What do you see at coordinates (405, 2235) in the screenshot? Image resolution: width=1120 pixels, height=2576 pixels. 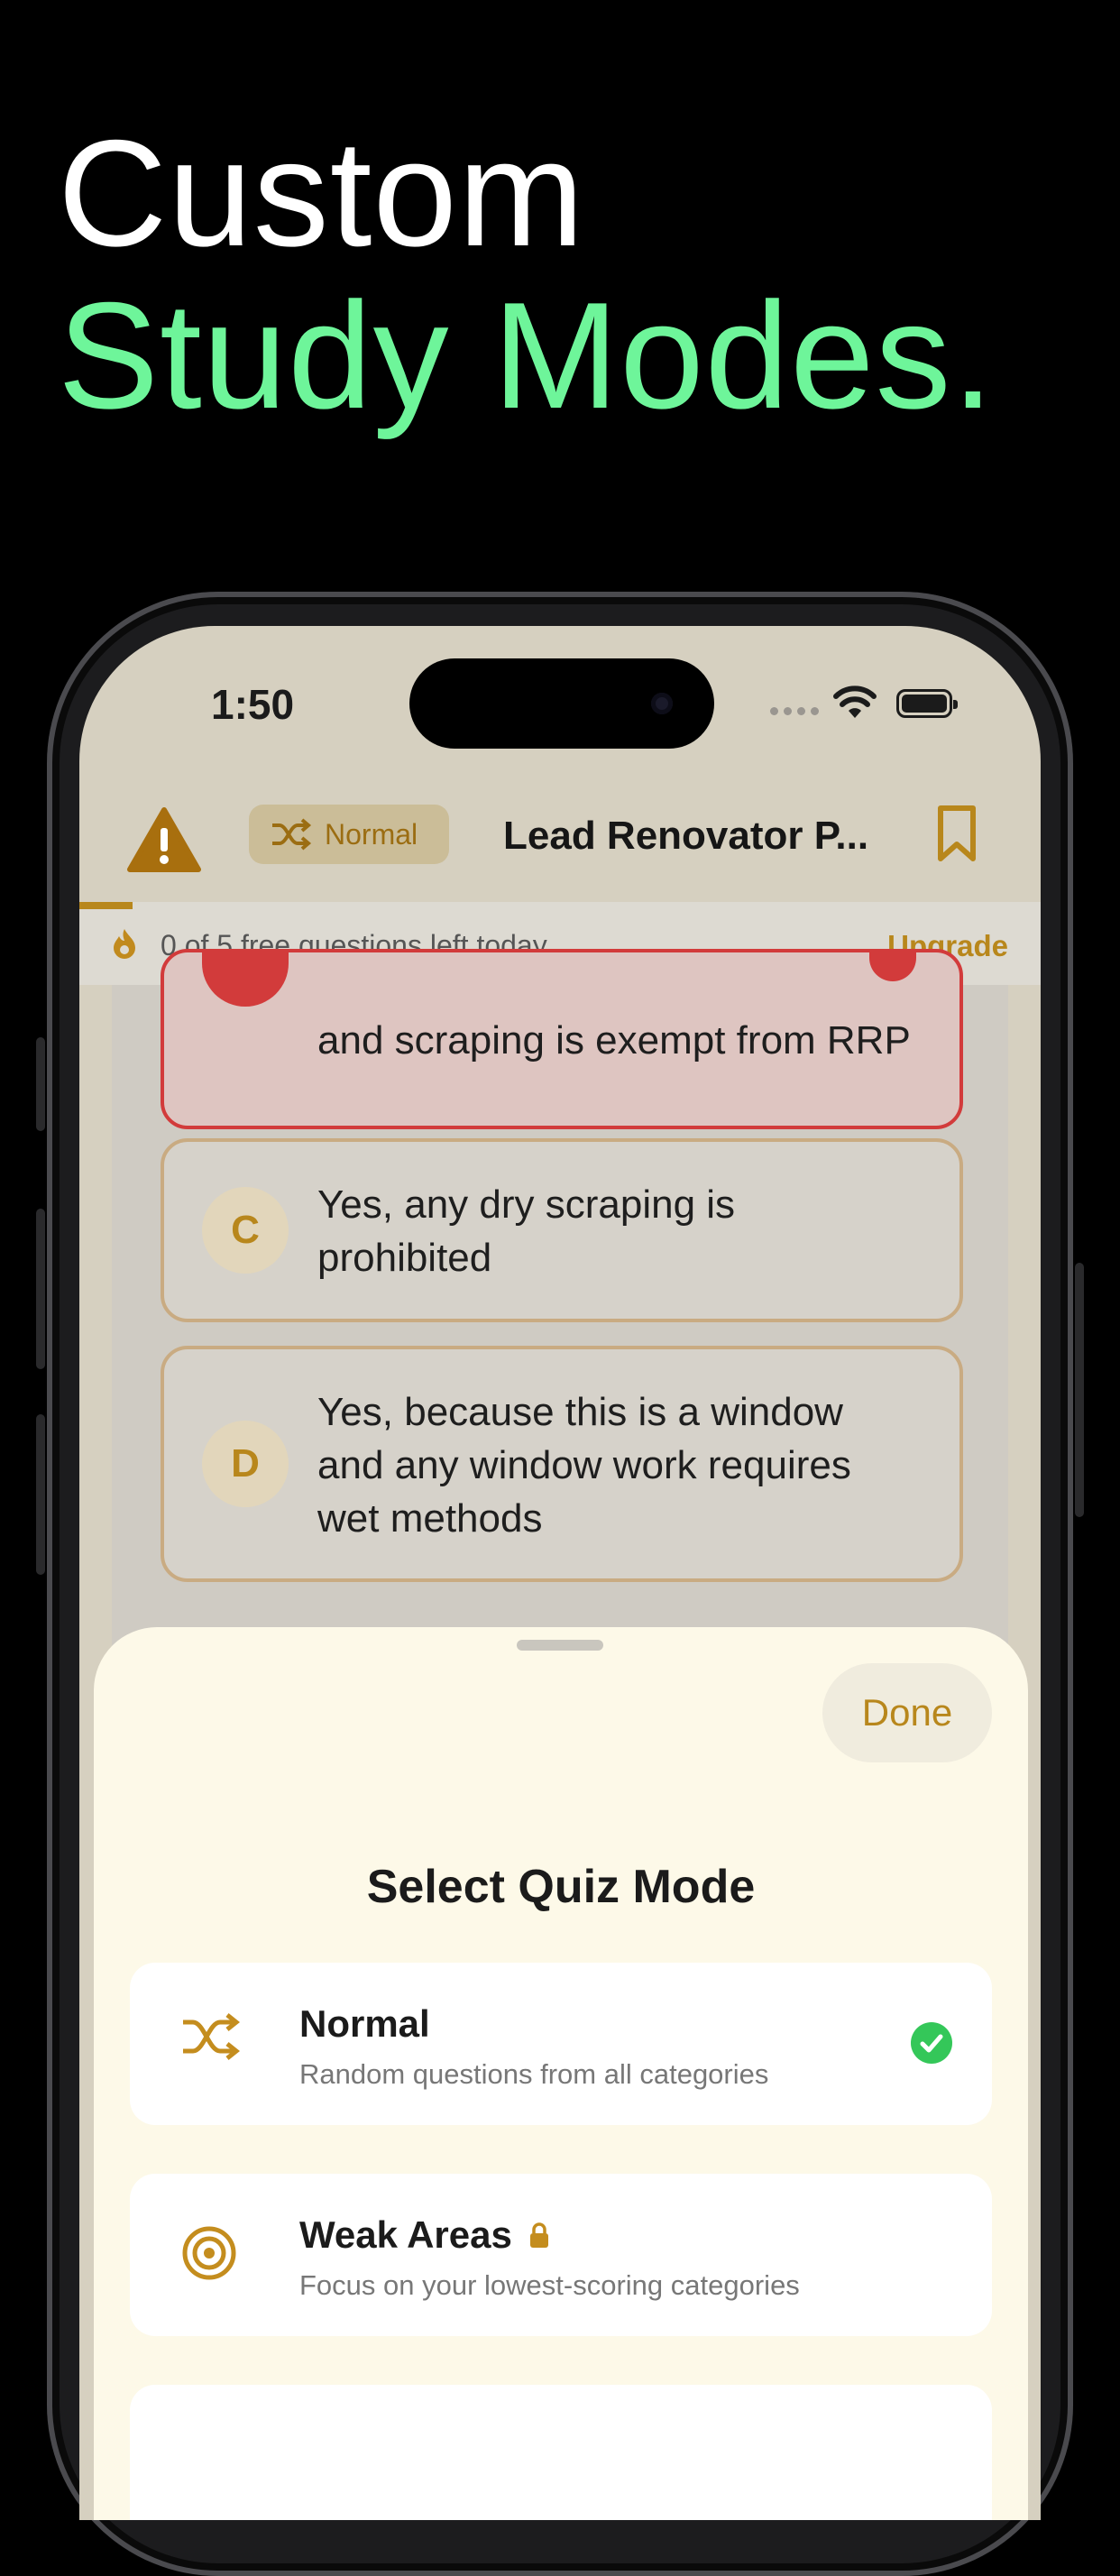 I see `mode-name-text: Weak Areas` at bounding box center [405, 2235].